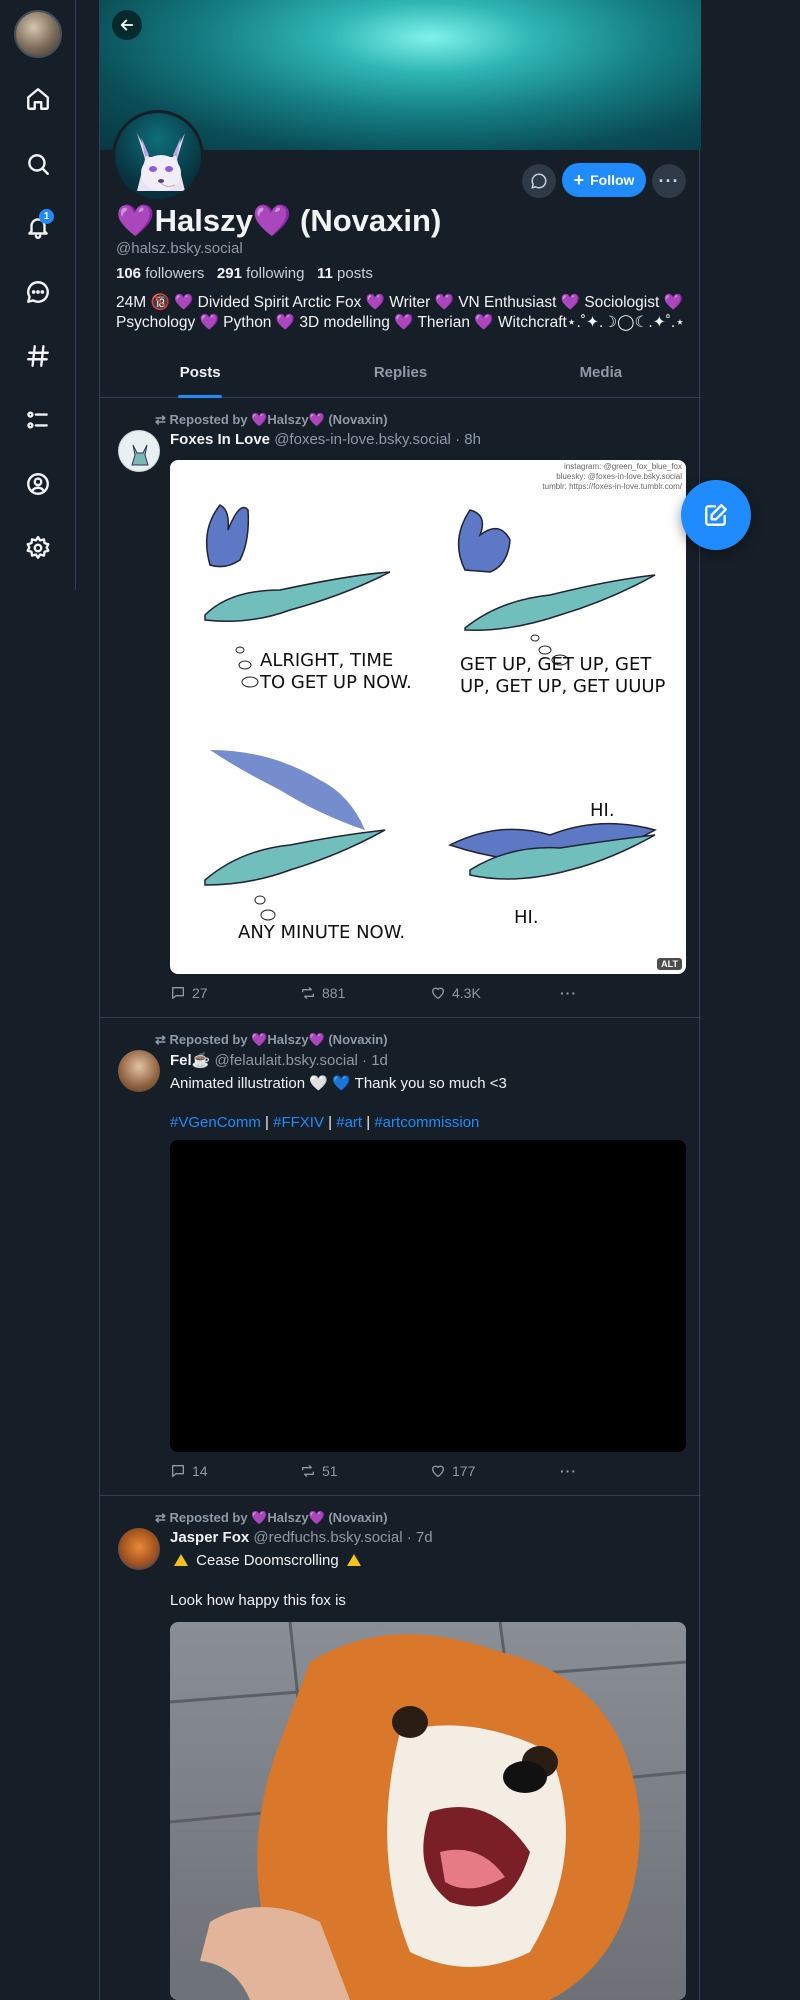 The width and height of the screenshot is (800, 2000). Describe the element at coordinates (267, 1560) in the screenshot. I see `post-text: Cease Doomscrolling` at that location.